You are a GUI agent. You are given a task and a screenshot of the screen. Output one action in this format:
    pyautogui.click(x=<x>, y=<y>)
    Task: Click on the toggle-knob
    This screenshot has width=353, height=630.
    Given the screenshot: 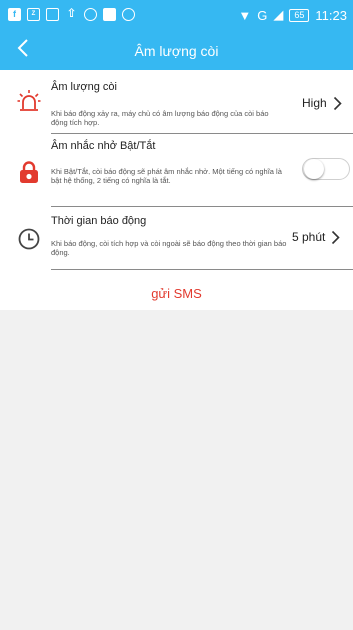 What is the action you would take?
    pyautogui.click(x=314, y=169)
    